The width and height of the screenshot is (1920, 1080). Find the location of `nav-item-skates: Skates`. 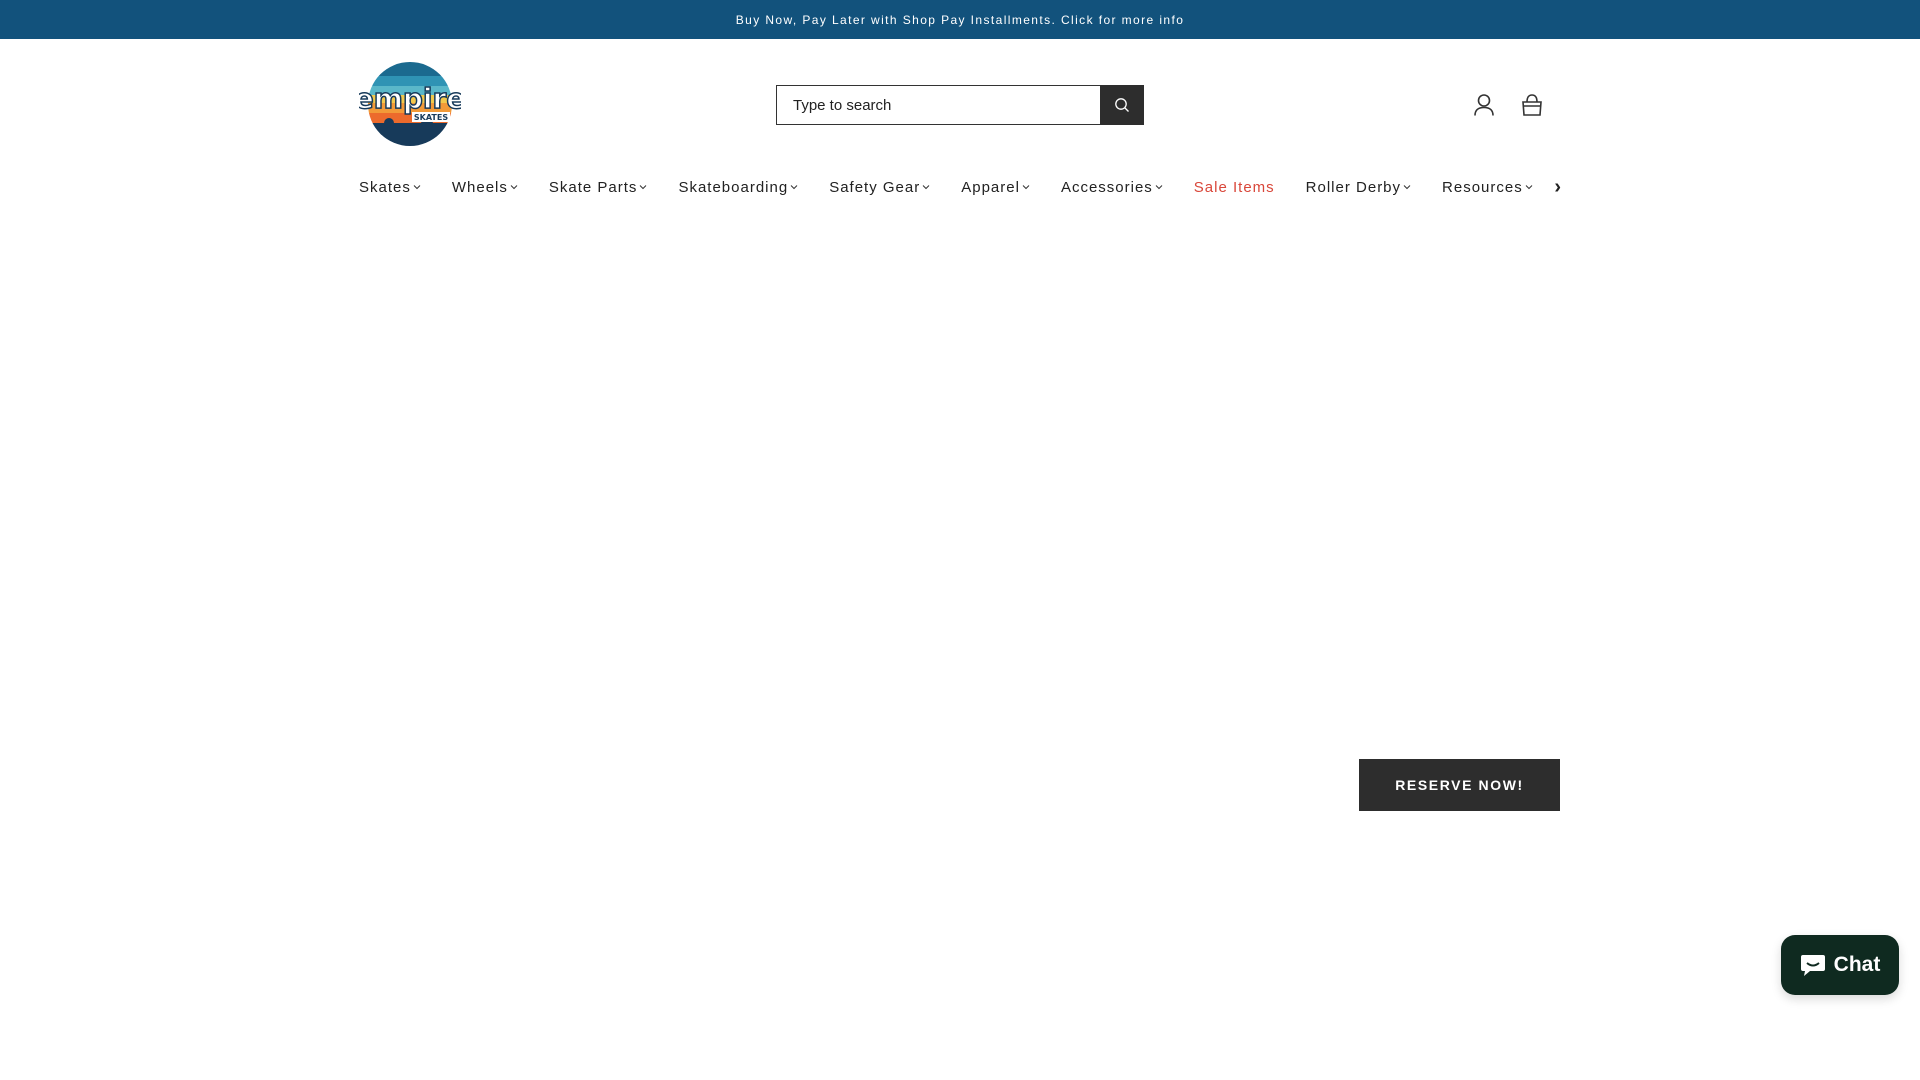

nav-item-skates: Skates is located at coordinates (390, 187).